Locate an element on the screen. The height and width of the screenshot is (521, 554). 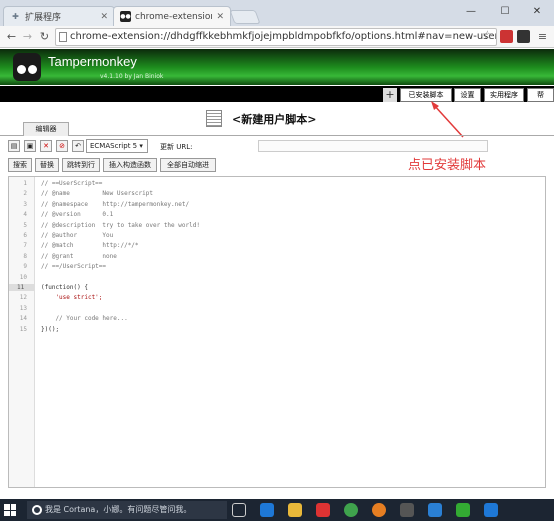
line-number: 14 is located at coordinates (23, 319).